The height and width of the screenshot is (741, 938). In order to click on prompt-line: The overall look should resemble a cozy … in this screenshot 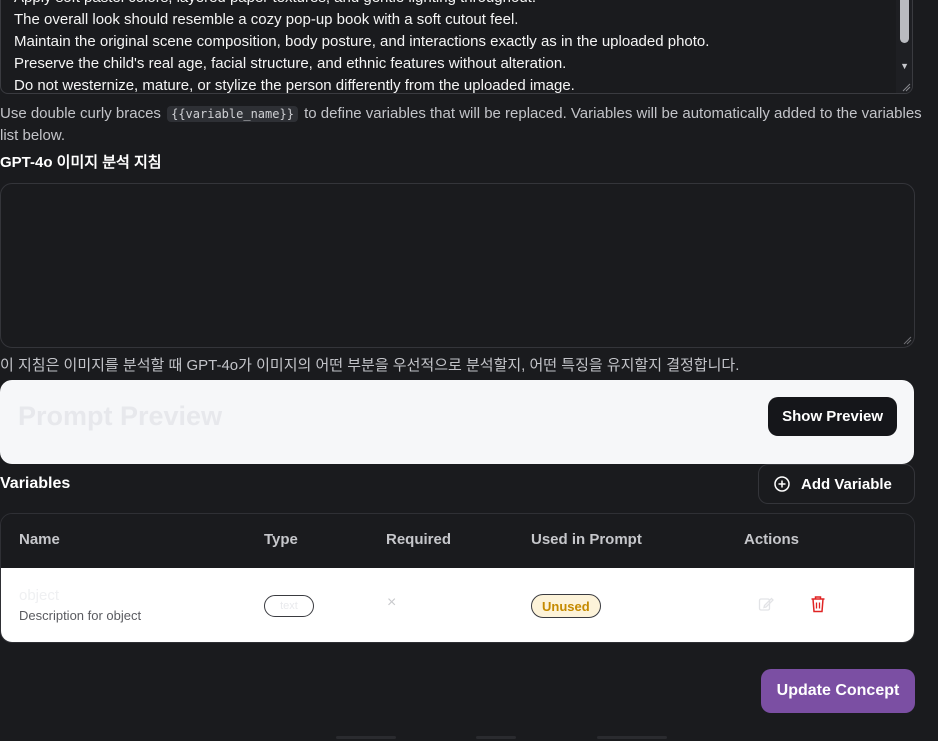, I will do `click(266, 19)`.